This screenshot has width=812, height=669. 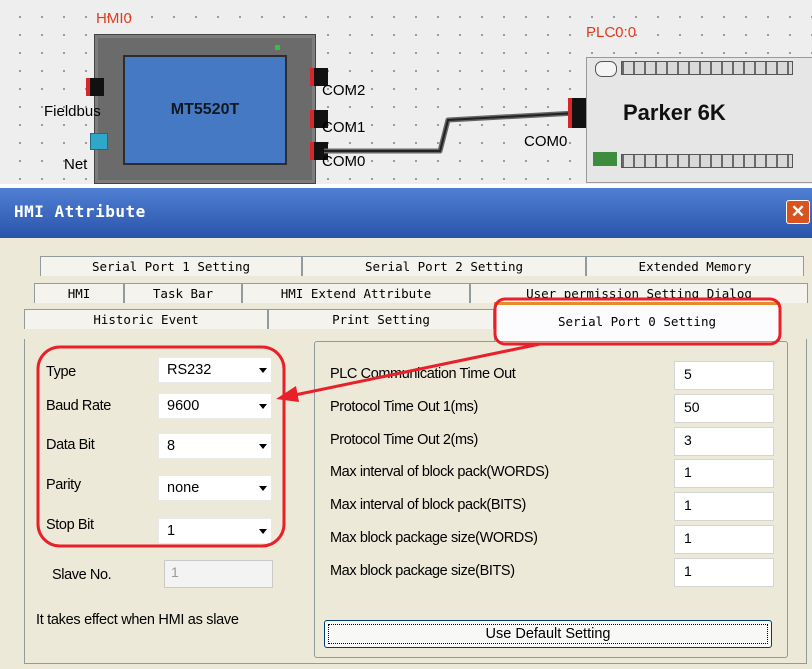 I want to click on tab-serial-port-1: Serial Port 1 Setting, so click(x=171, y=266).